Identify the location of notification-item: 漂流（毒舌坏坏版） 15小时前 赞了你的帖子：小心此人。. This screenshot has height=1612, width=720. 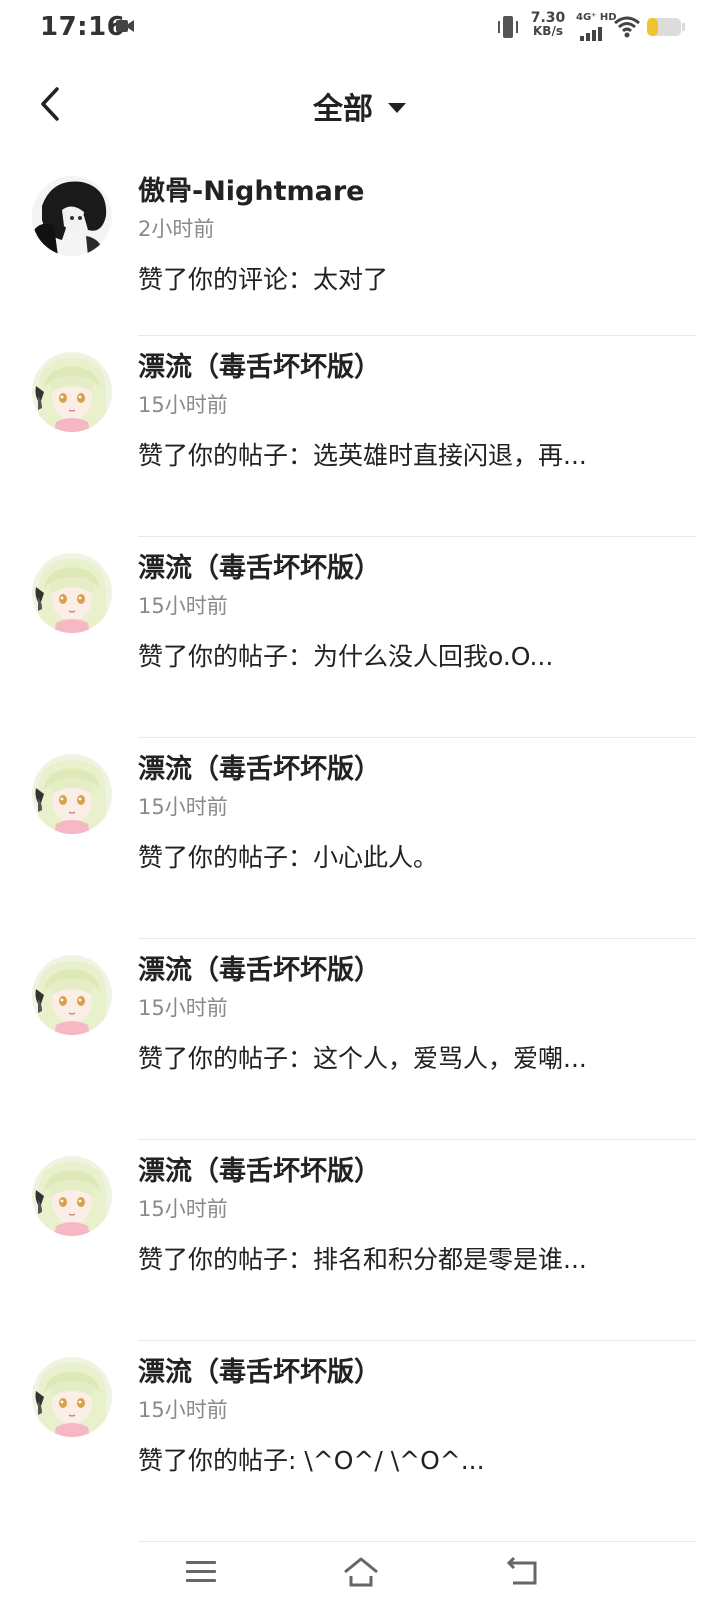
(360, 838).